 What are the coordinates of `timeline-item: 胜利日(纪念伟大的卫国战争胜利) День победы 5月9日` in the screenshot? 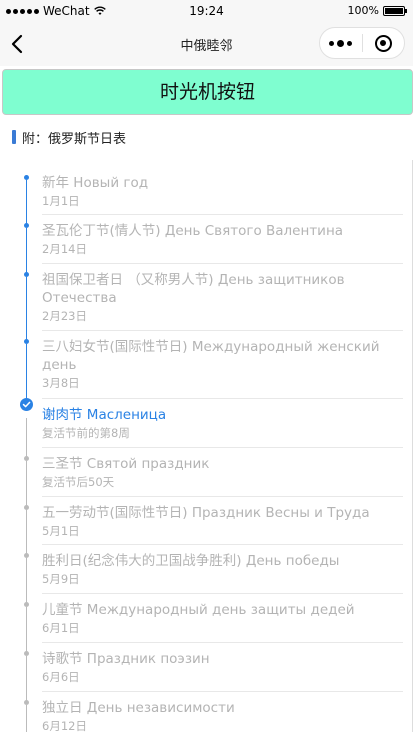 It's located at (206, 576).